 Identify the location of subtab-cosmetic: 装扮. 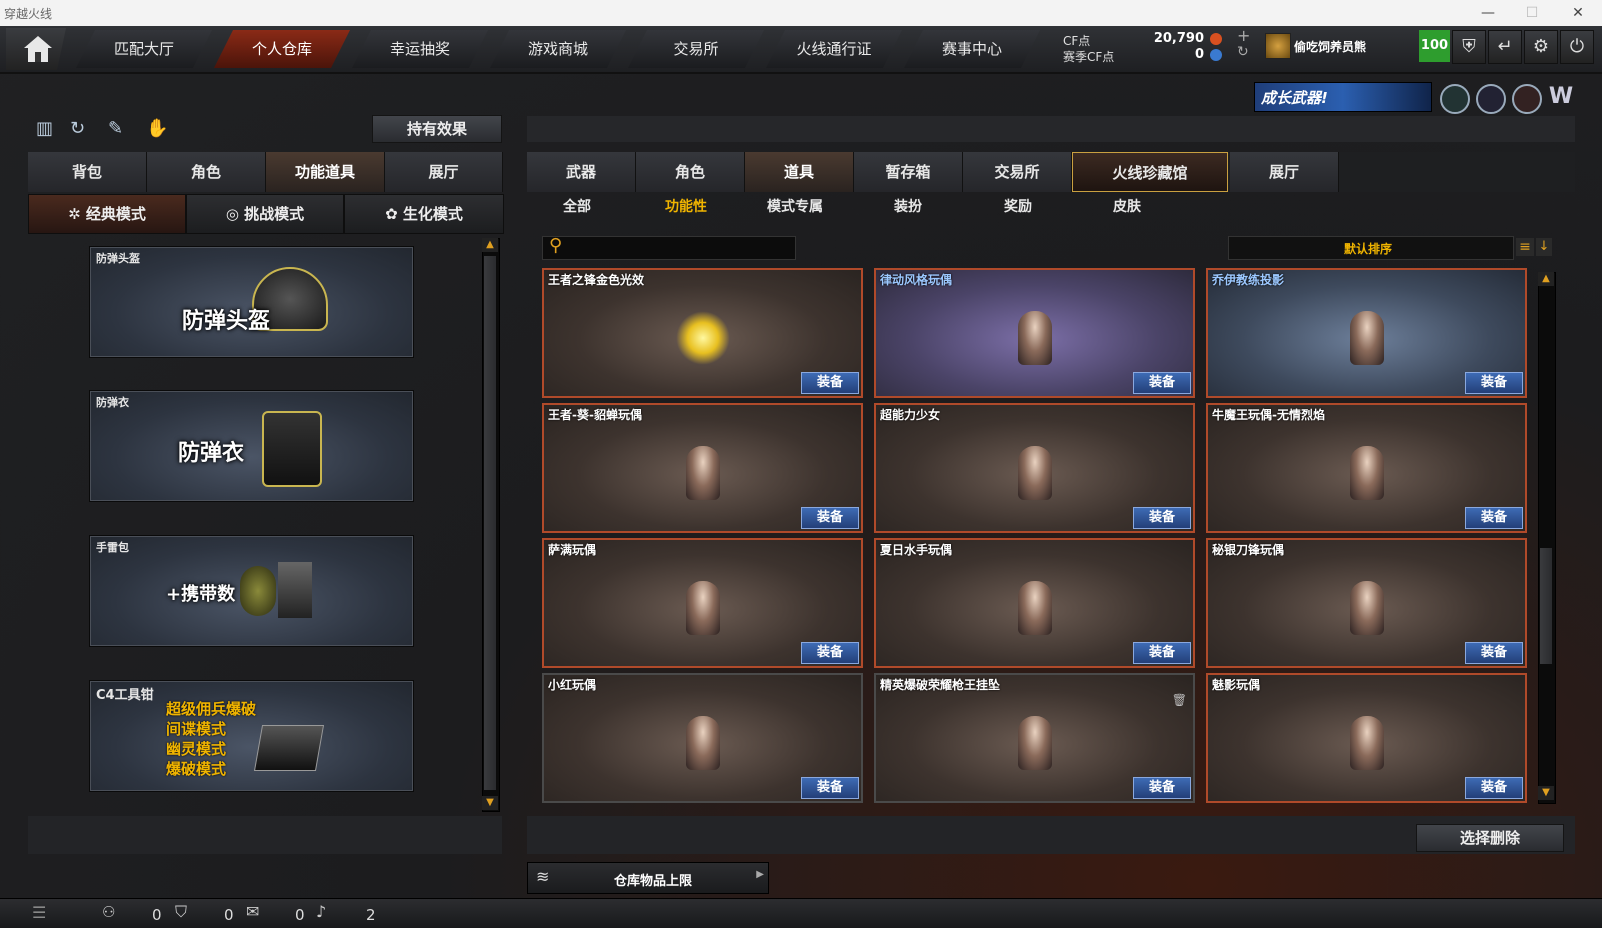
(908, 206).